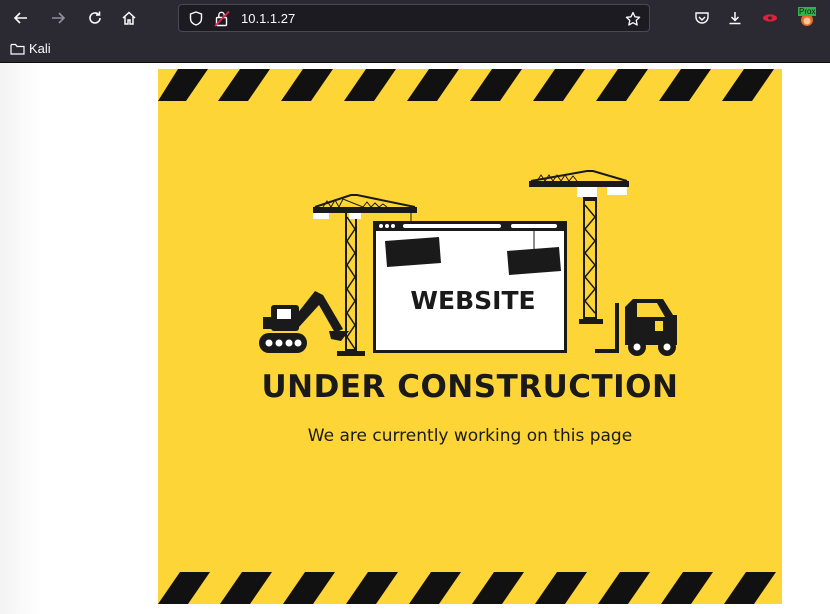 The image size is (830, 614). Describe the element at coordinates (636, 327) in the screenshot. I see `forklift` at that location.